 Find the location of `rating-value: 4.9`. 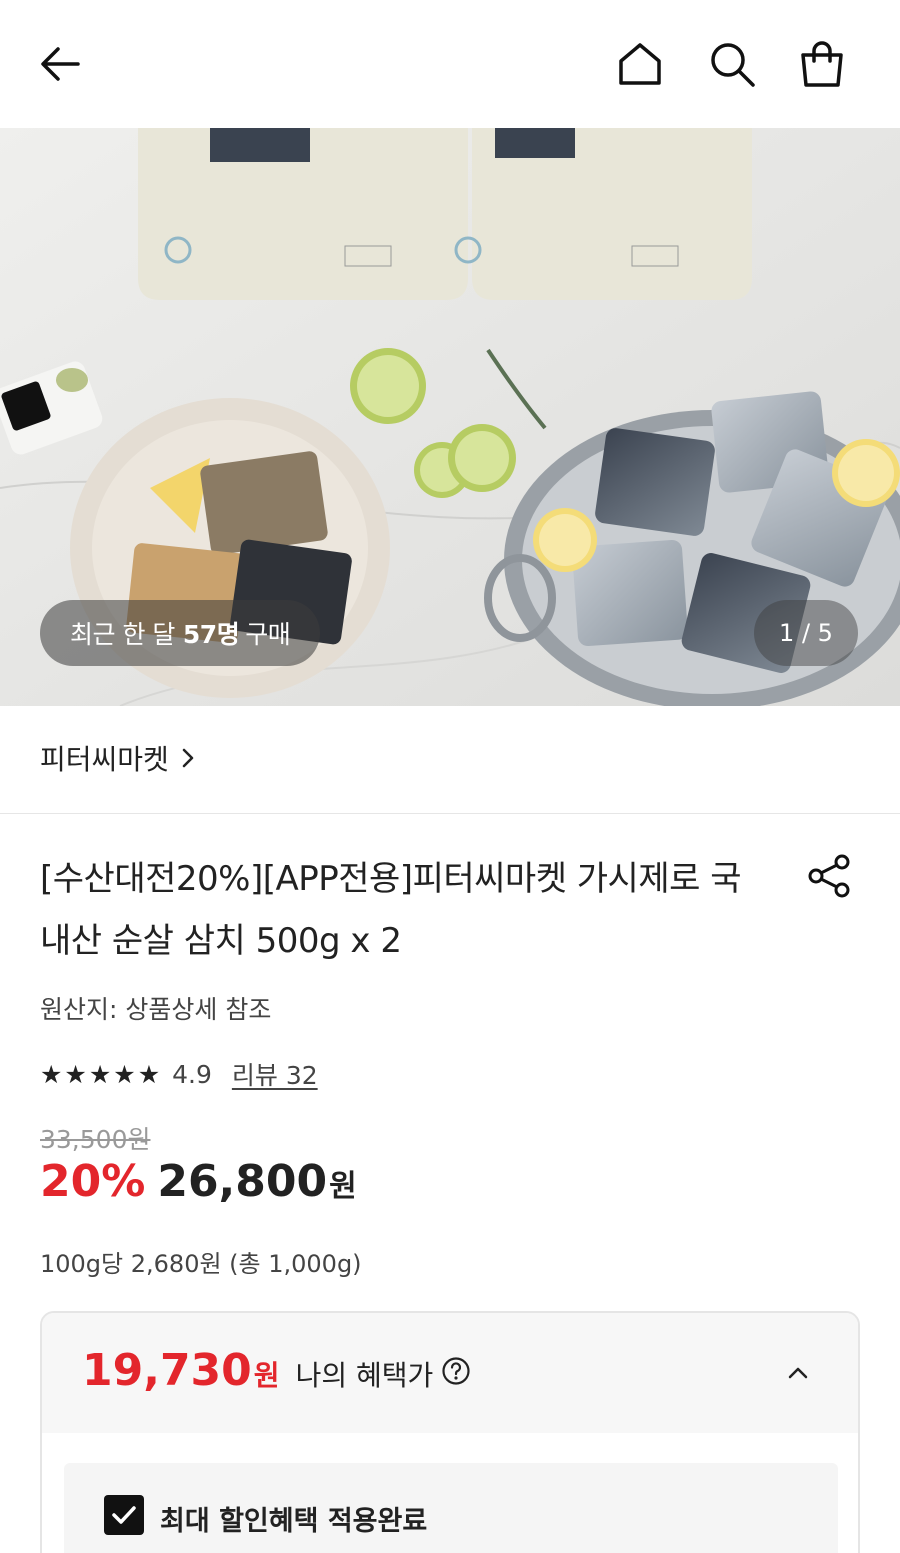

rating-value: 4.9 is located at coordinates (192, 1074).